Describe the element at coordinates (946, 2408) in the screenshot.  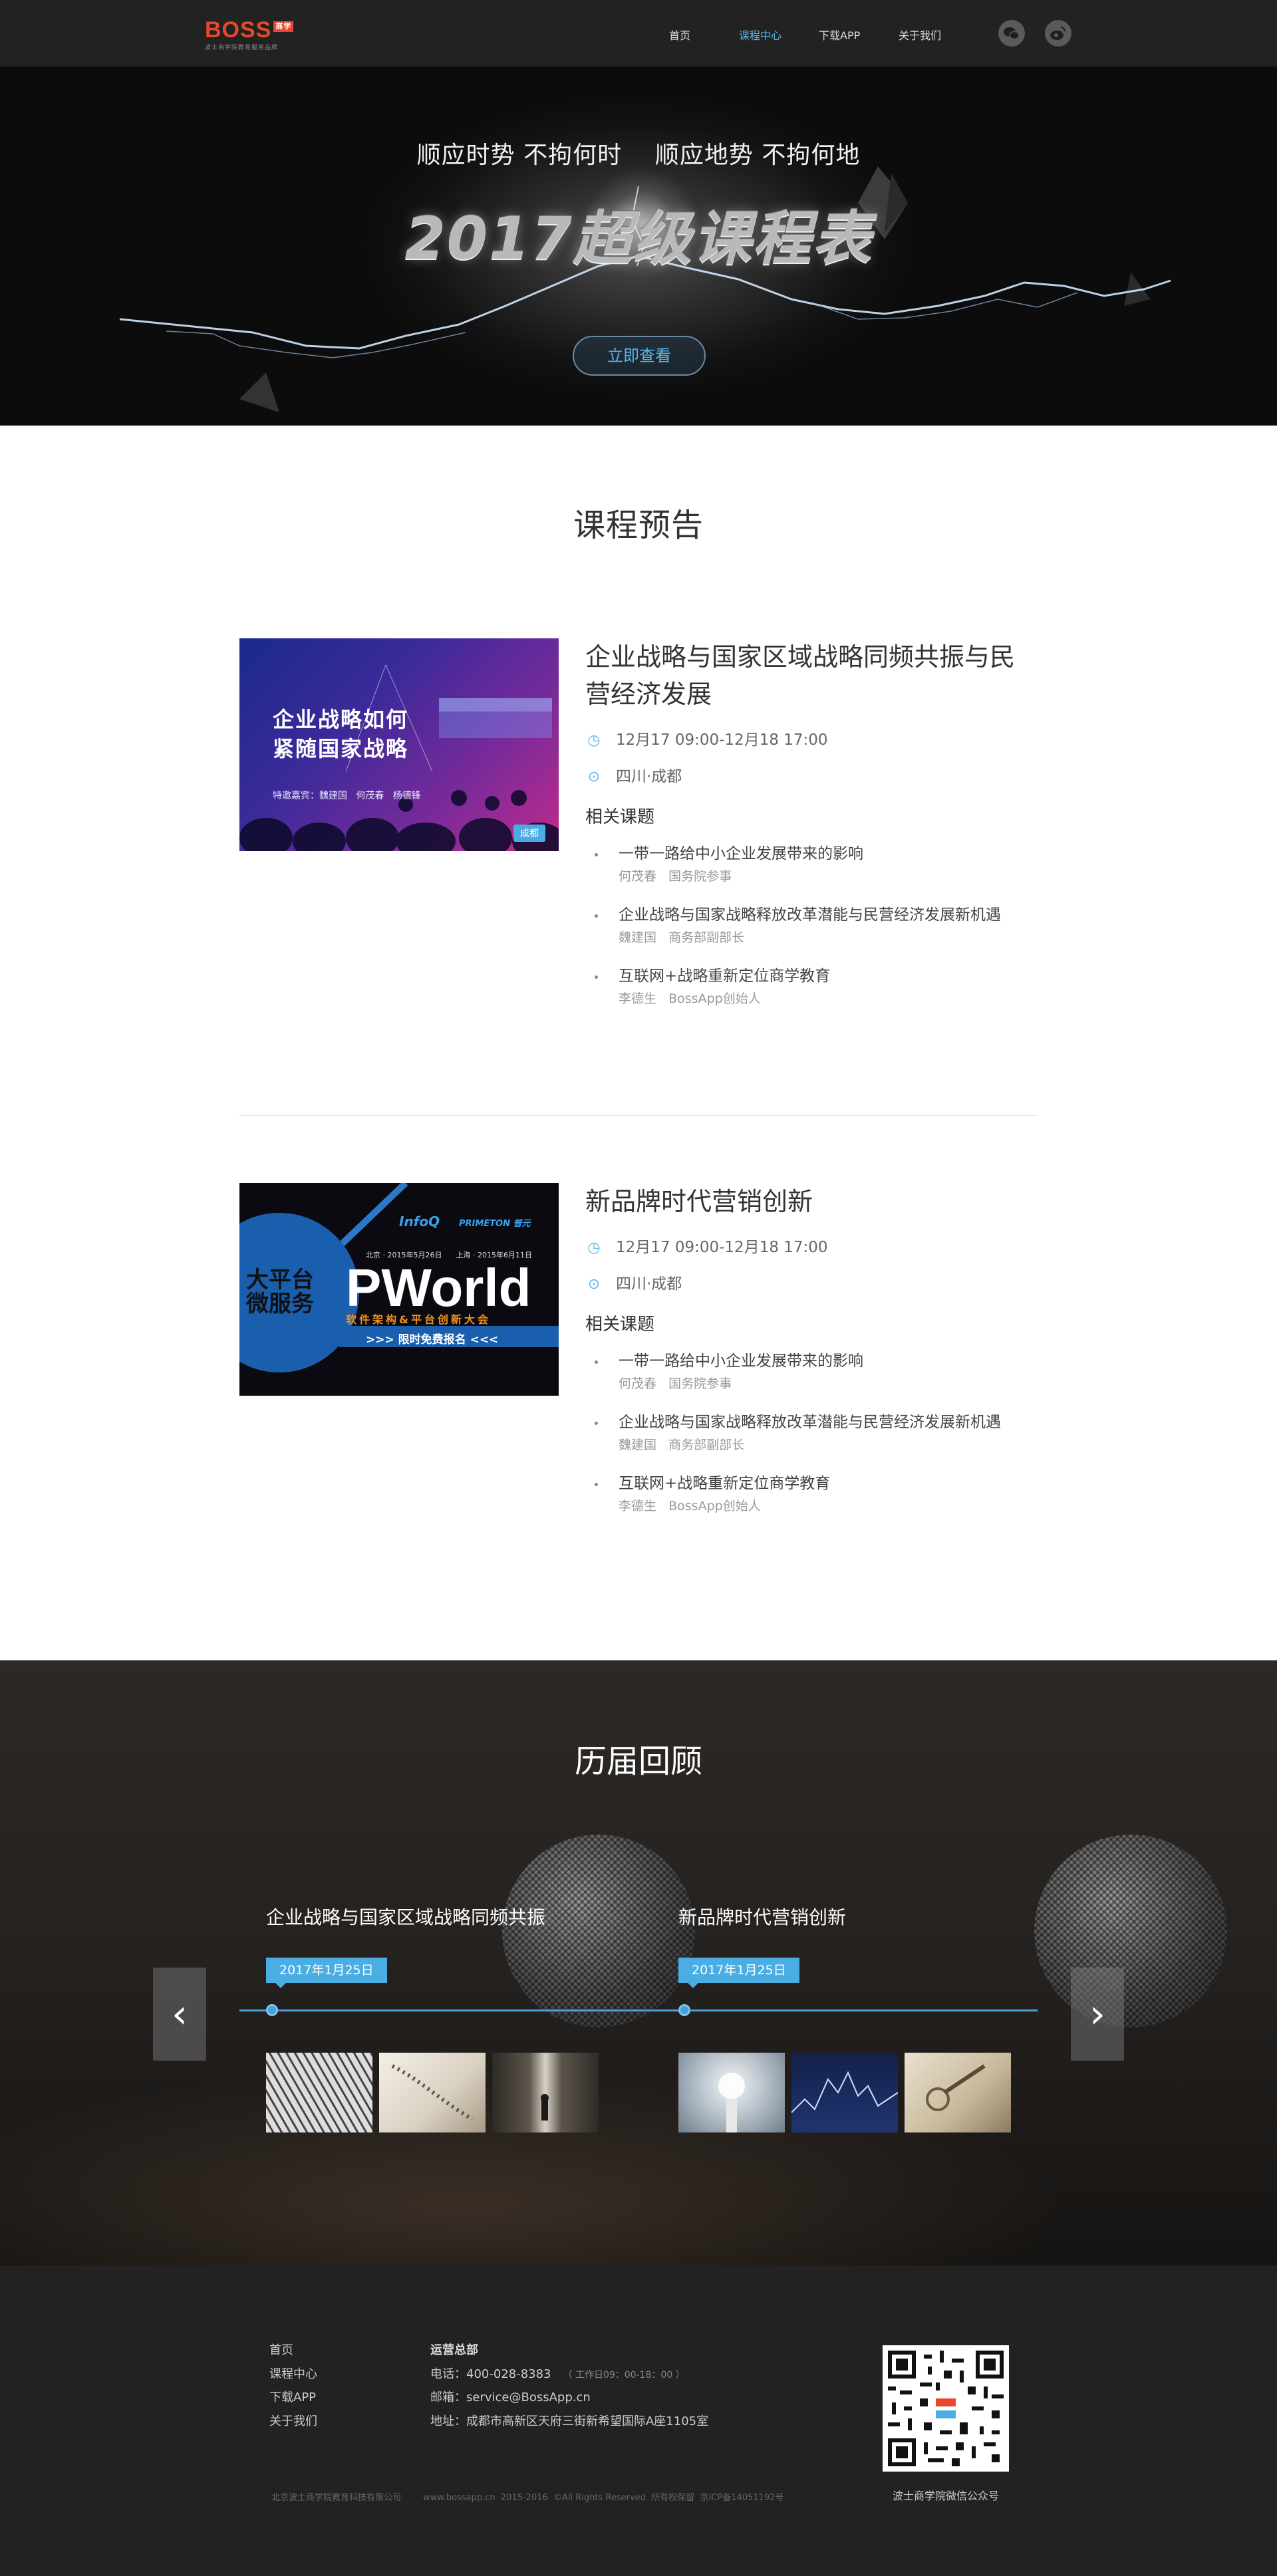
I see `wechat-qr-code` at that location.